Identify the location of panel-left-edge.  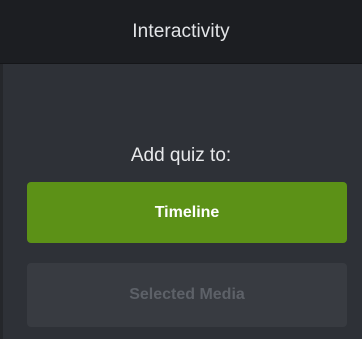
(1, 201).